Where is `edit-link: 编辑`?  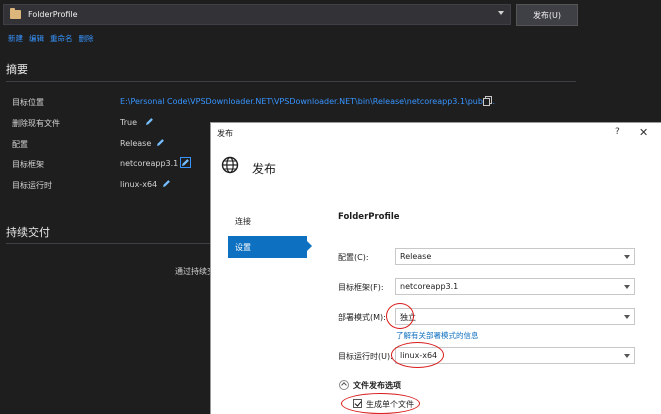 edit-link: 编辑 is located at coordinates (36, 38).